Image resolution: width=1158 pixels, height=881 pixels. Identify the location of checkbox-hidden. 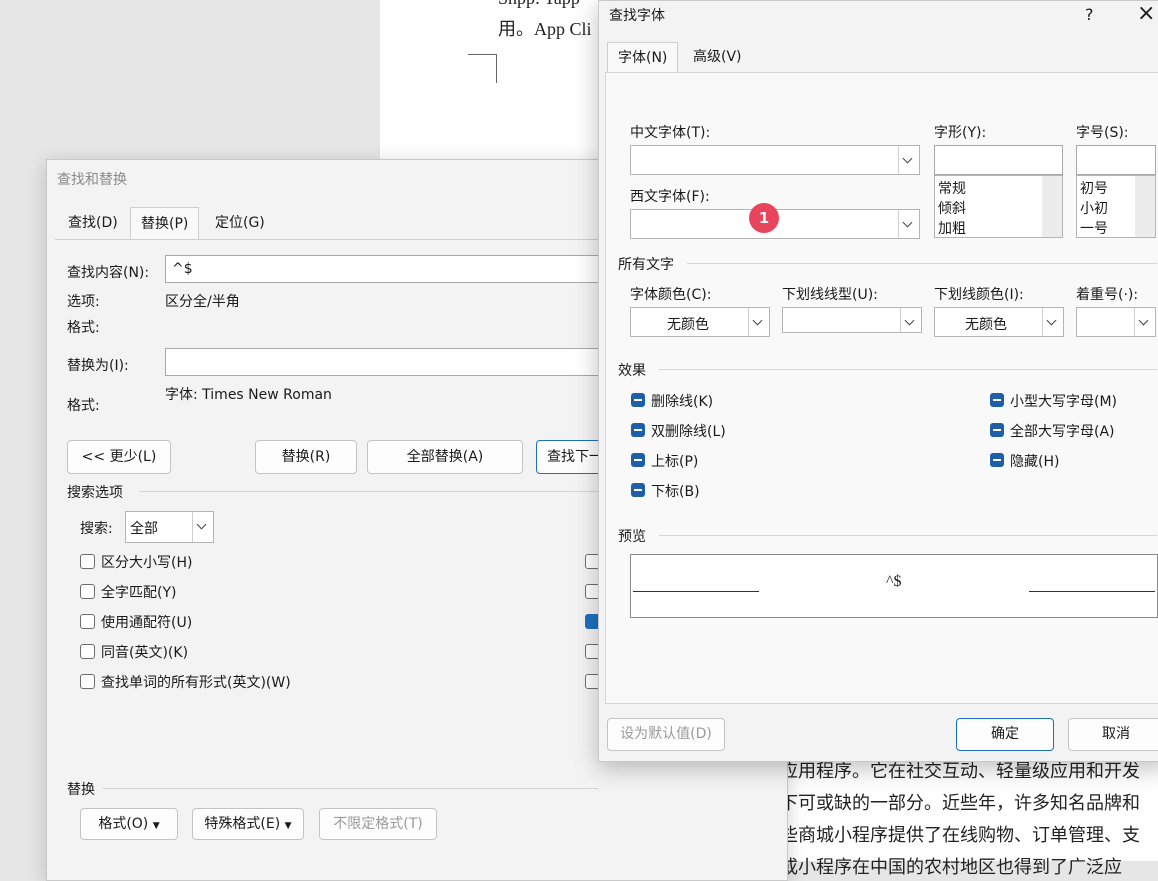
(997, 460).